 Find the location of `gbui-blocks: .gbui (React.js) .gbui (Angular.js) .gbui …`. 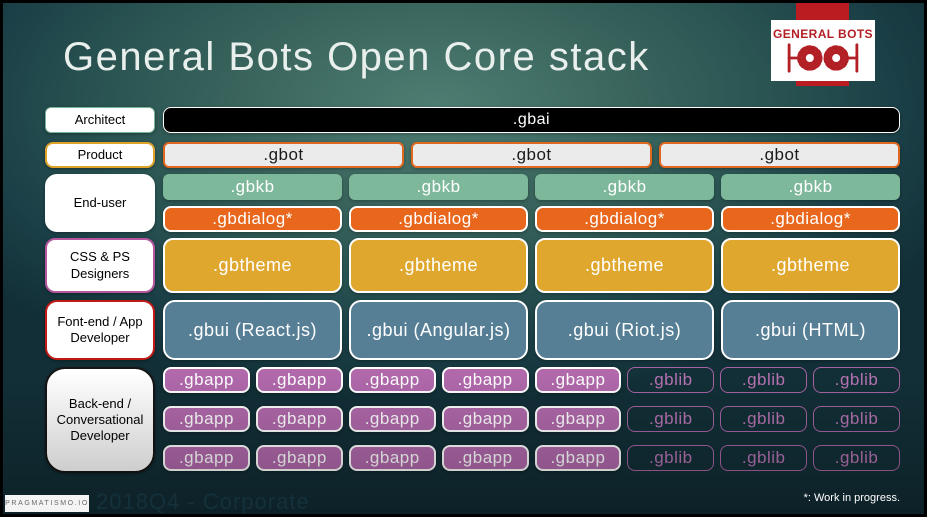

gbui-blocks: .gbui (React.js) .gbui (Angular.js) .gbui … is located at coordinates (531, 330).